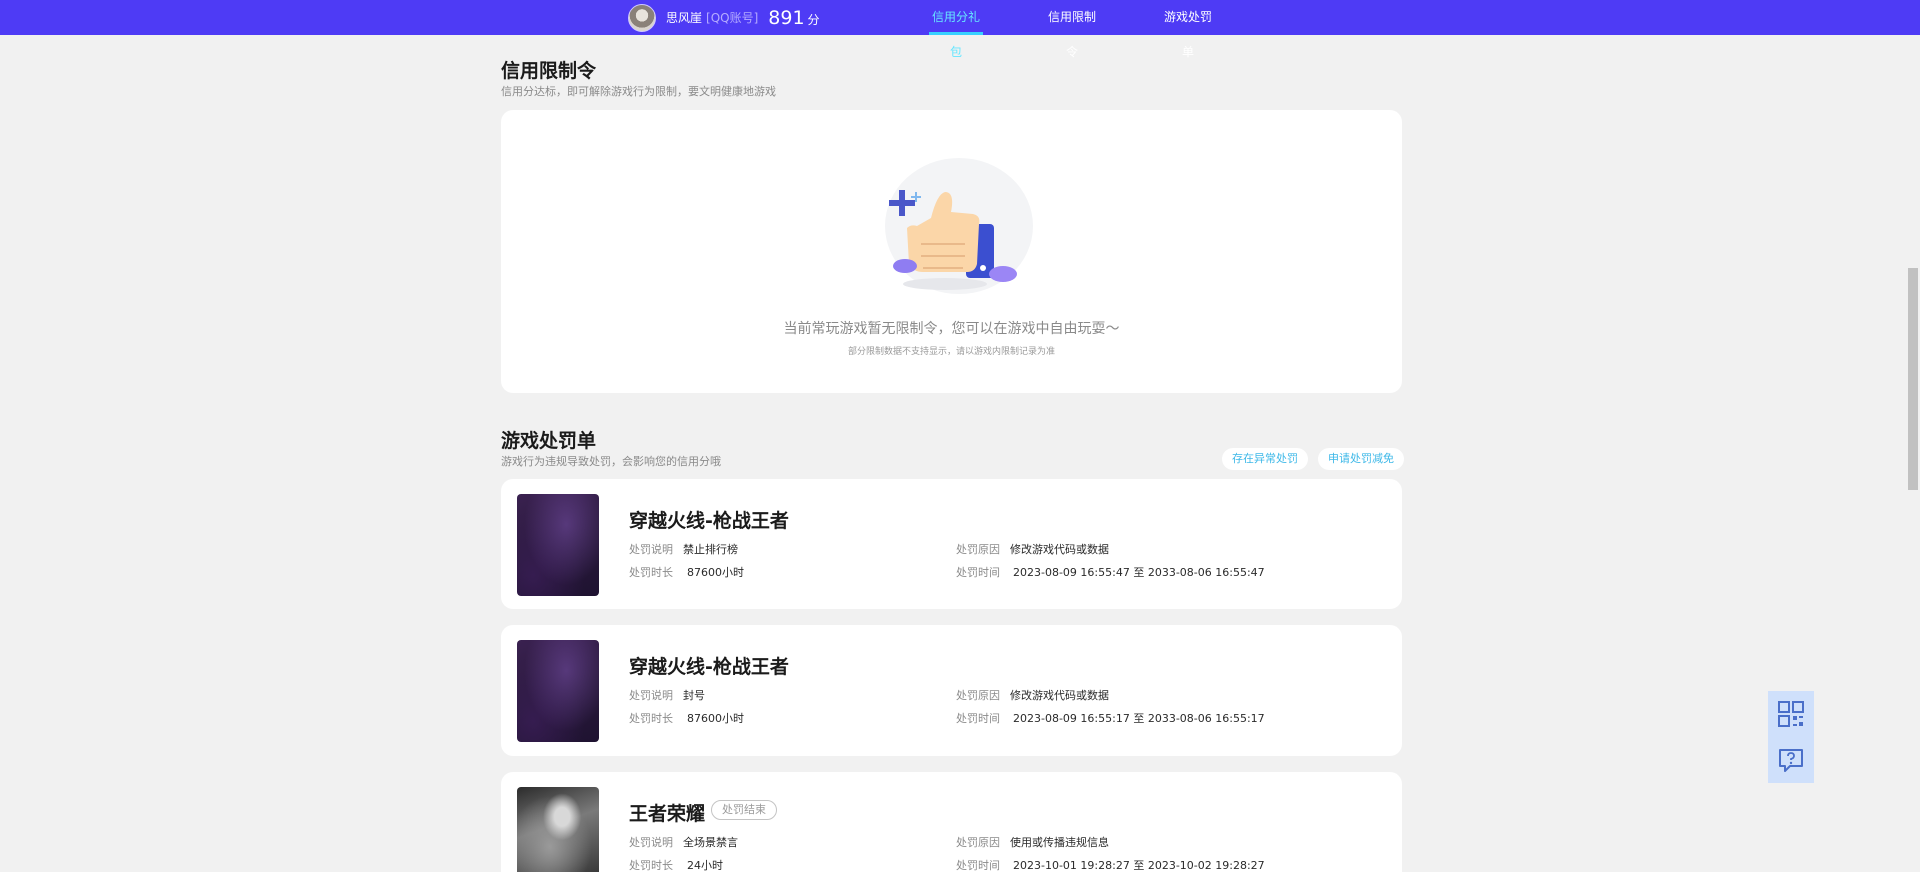  What do you see at coordinates (786, 17) in the screenshot?
I see `credit-score: 891` at bounding box center [786, 17].